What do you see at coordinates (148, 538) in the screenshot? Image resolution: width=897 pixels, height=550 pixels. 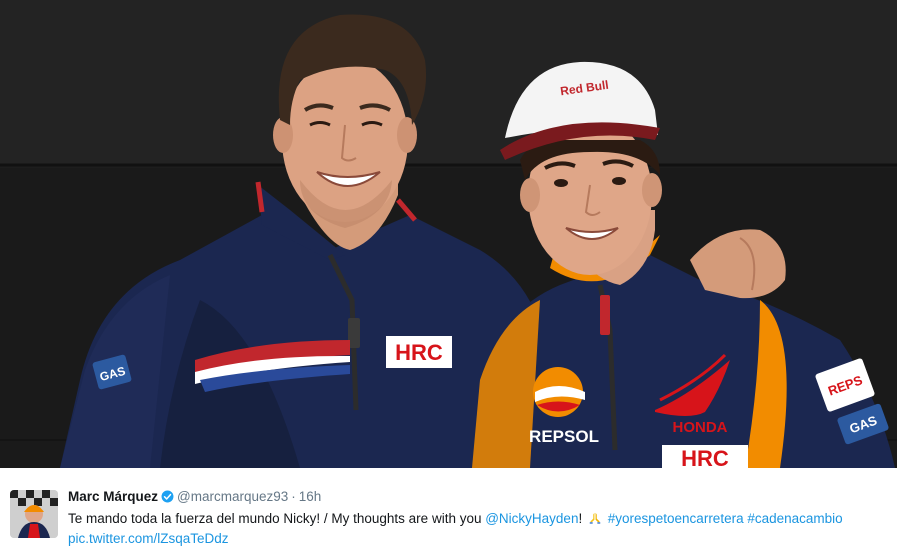 I see `pic-link: pic.twitter.com/lZsqaTeDdz` at bounding box center [148, 538].